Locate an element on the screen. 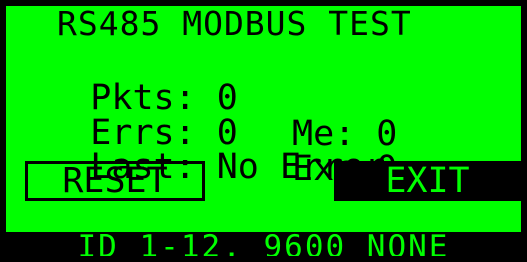 The height and width of the screenshot is (262, 527). exit-button: EXIT is located at coordinates (427, 181).